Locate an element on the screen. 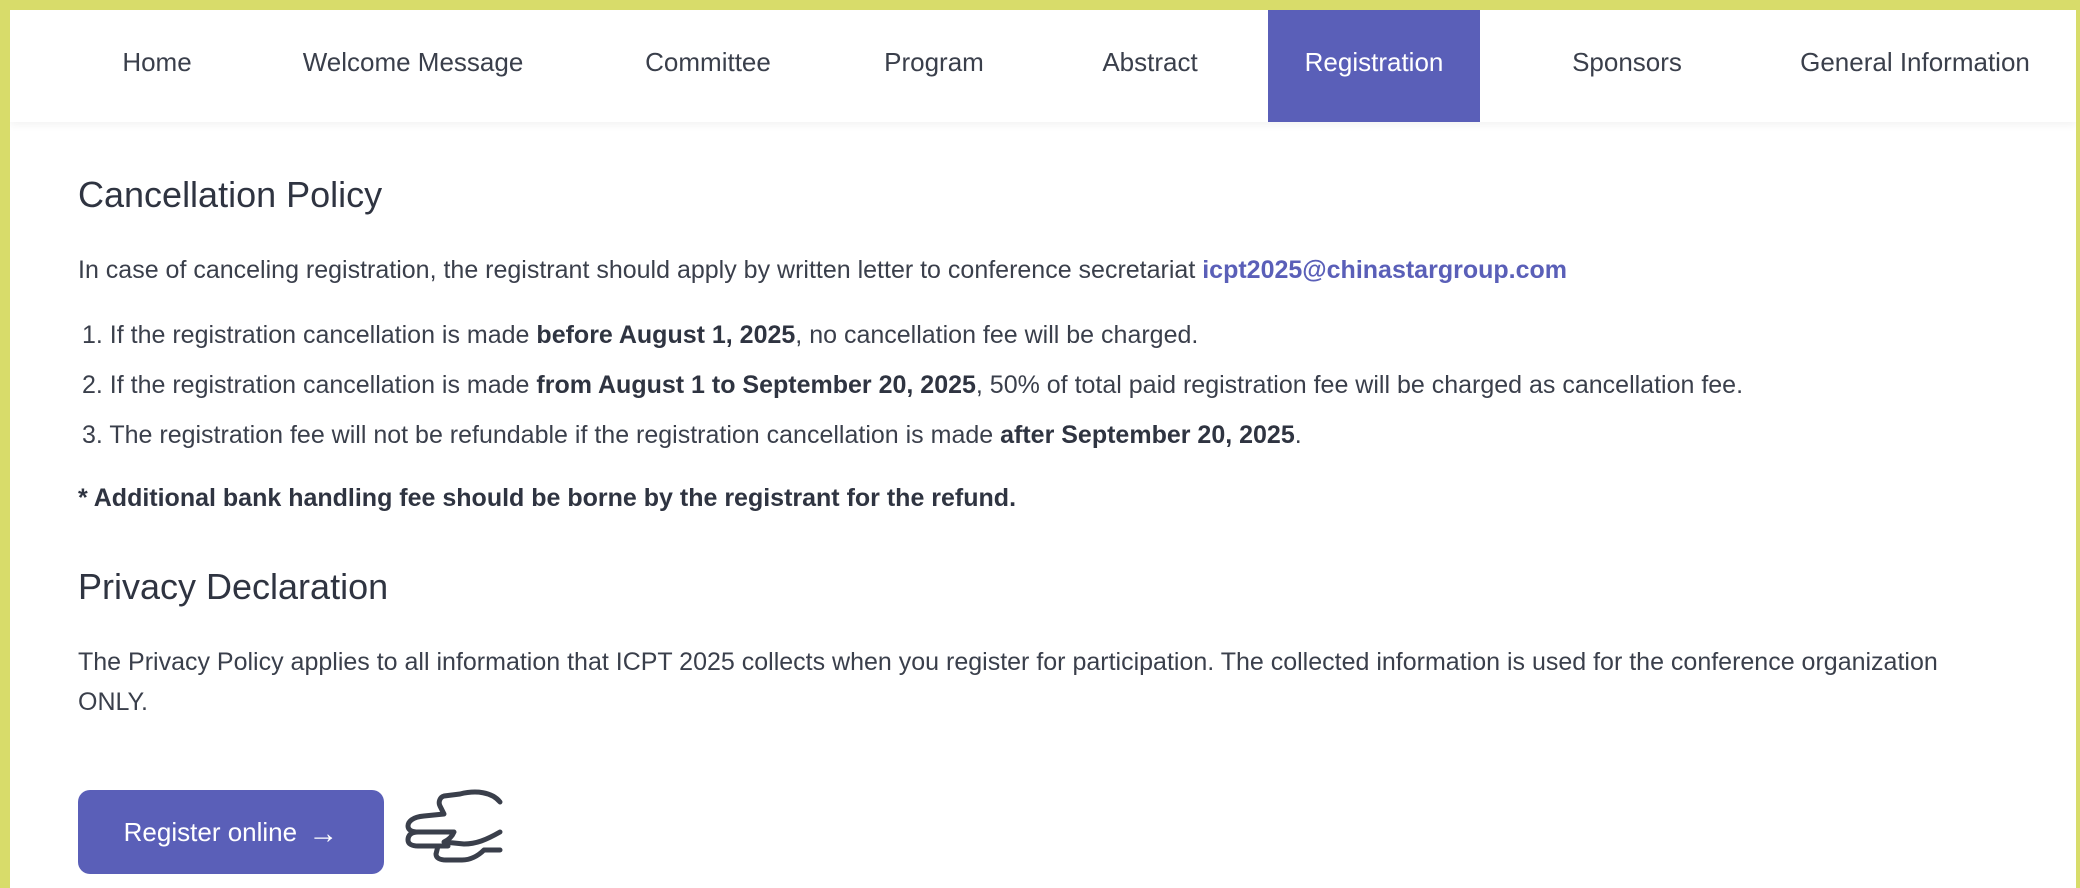 The width and height of the screenshot is (2080, 888). rule-number: 1. is located at coordinates (96, 335).